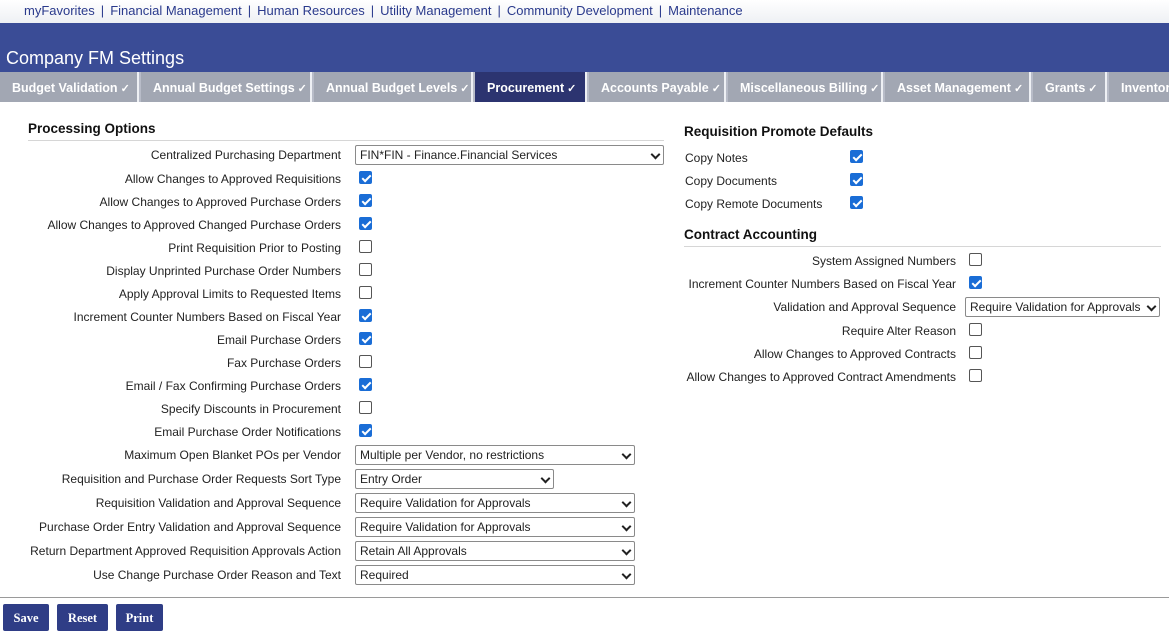 The height and width of the screenshot is (633, 1169). I want to click on tab-budget-validation: Budget Validation ✓, so click(69, 87).